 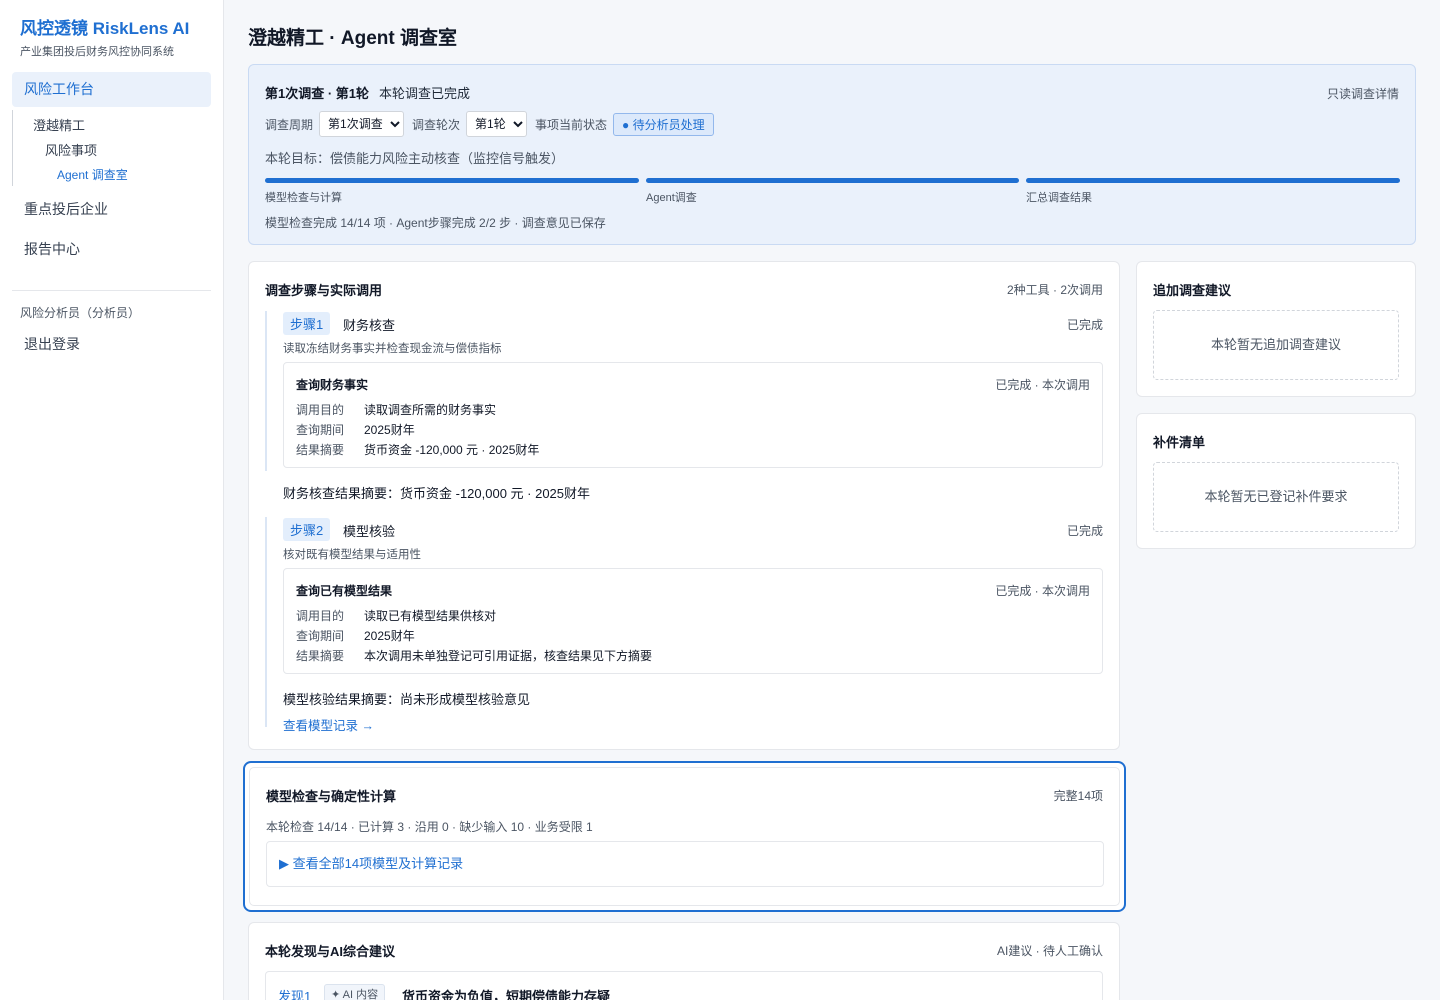 What do you see at coordinates (415, 158) in the screenshot?
I see `round-goal: 本轮目标：偿债能力风险主动核查（监控信号触发）` at bounding box center [415, 158].